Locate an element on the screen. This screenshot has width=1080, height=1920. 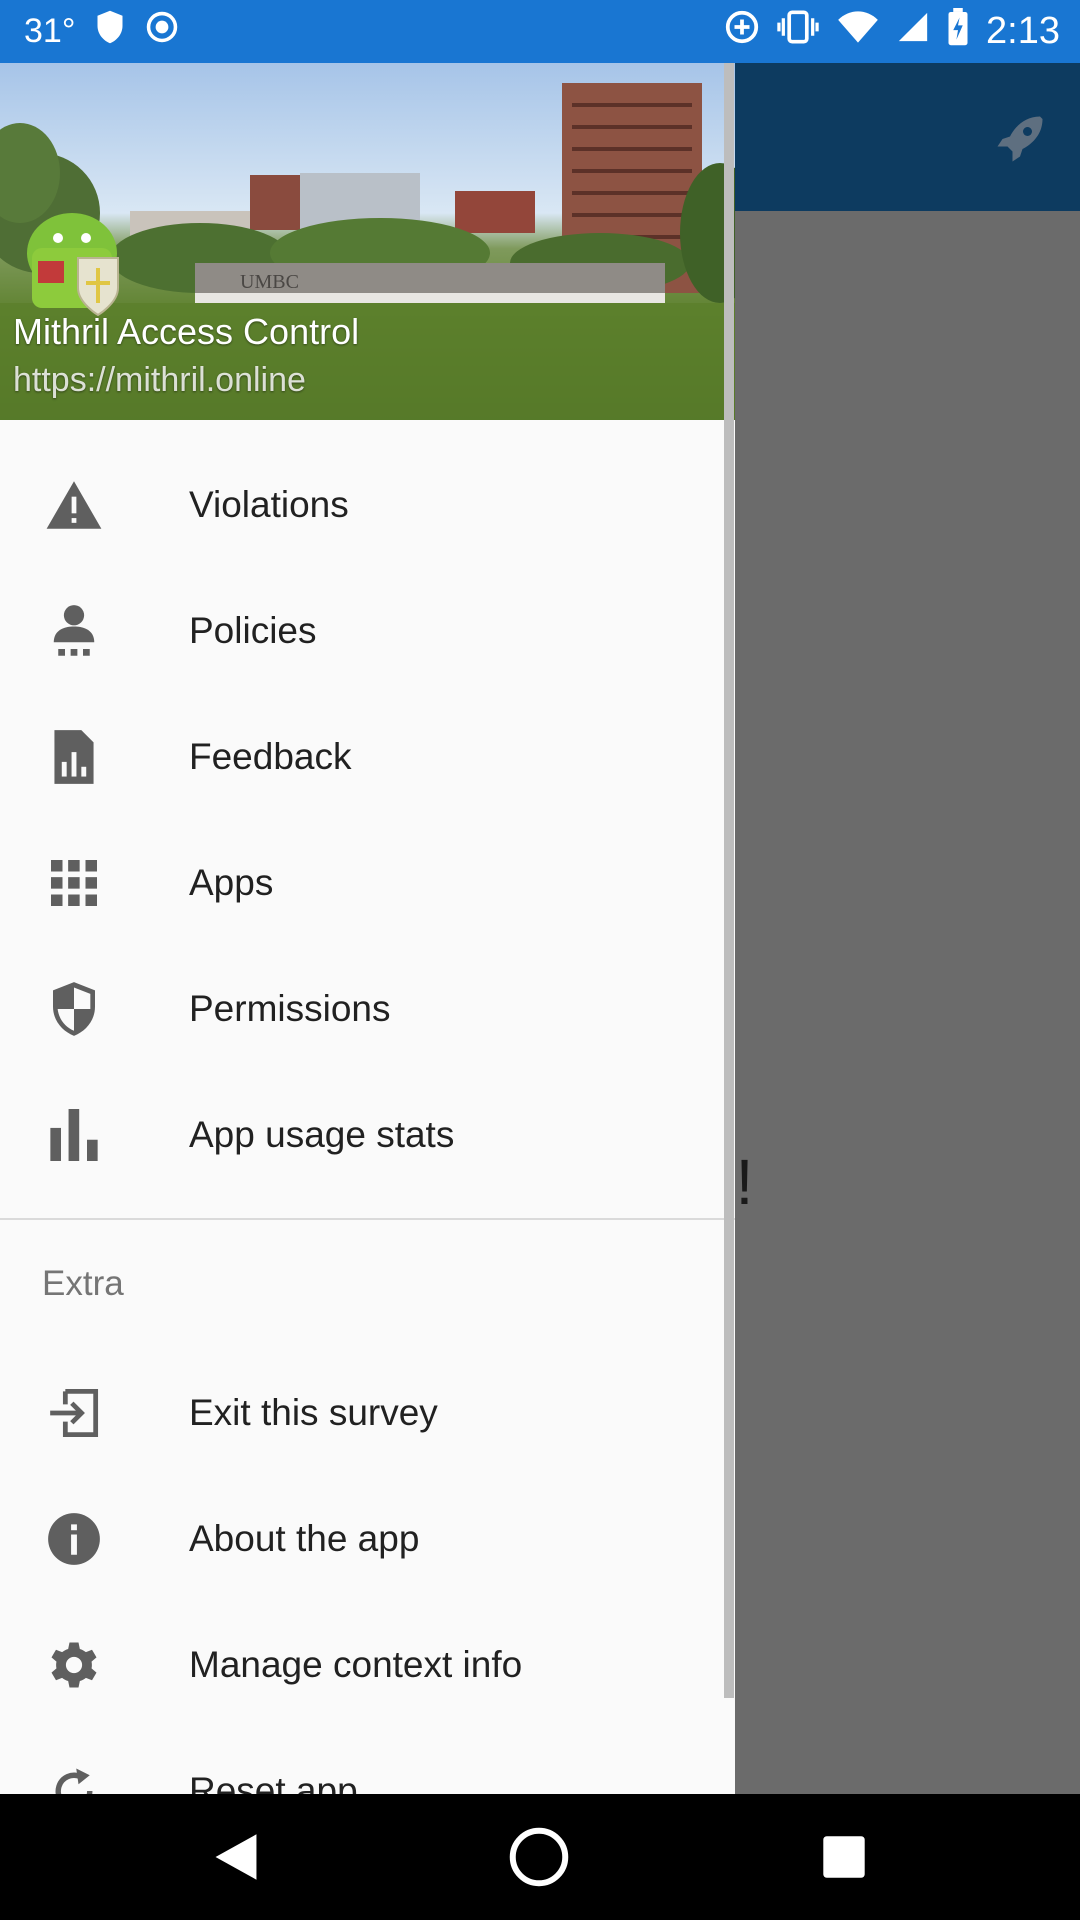
menu-item-about: About the app is located at coordinates (367, 1539).